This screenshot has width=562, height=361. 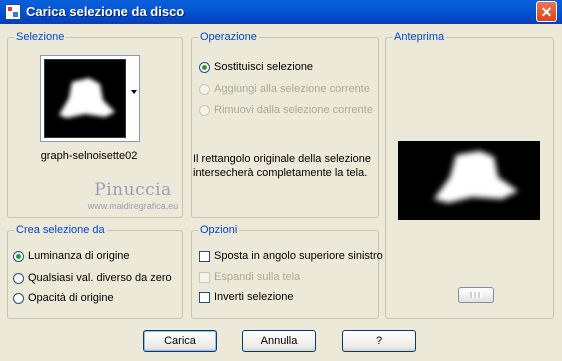 I want to click on radio-luminanza: Luminanza di origine, so click(x=71, y=256).